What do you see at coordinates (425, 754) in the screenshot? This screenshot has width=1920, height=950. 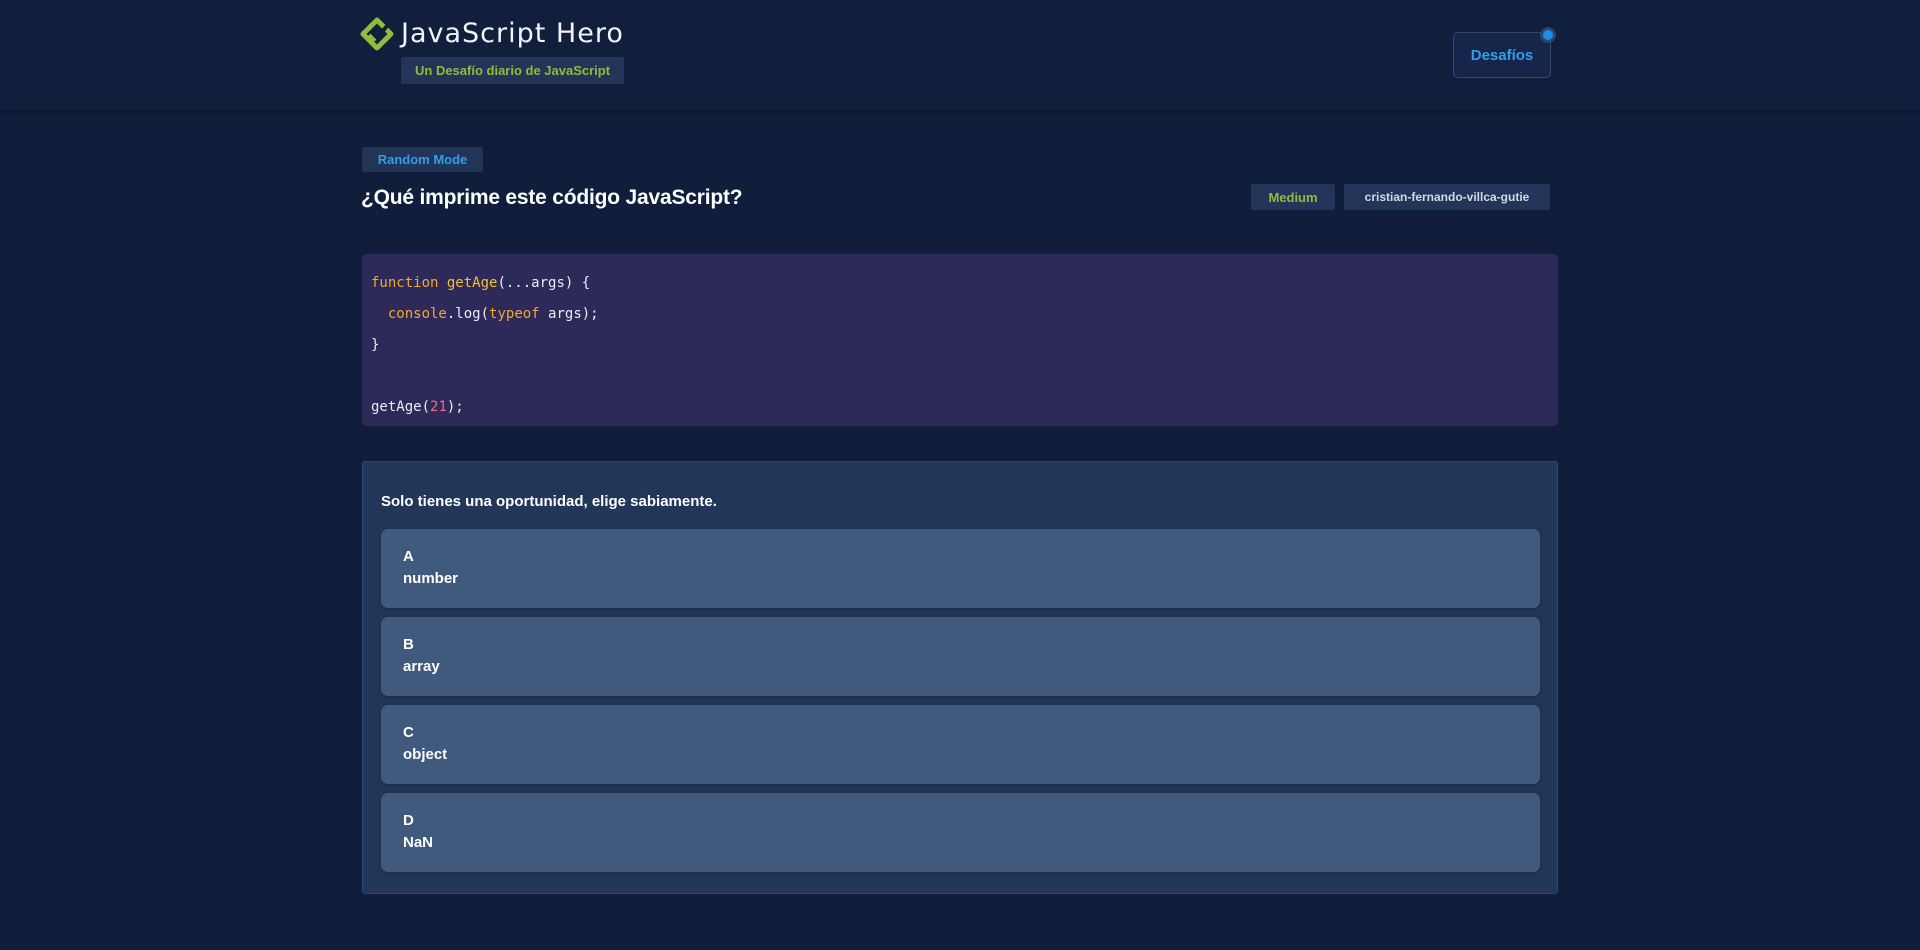 I see `option-text: object` at bounding box center [425, 754].